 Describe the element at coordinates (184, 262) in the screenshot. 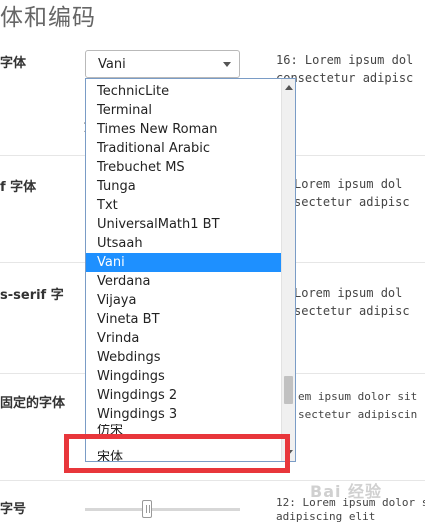

I see `font-option: Vani` at that location.